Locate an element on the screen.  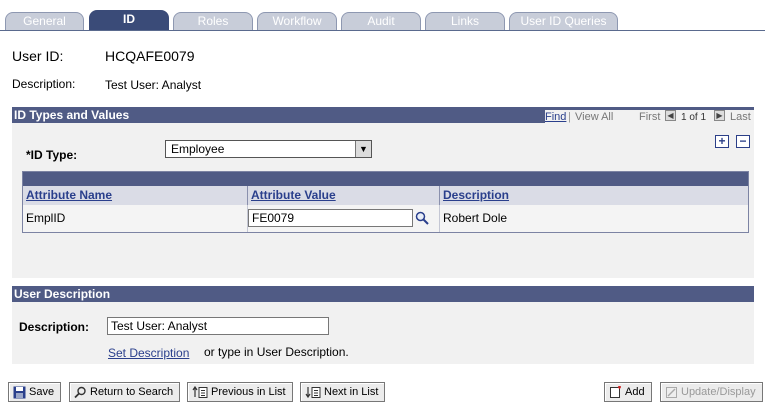
attribute-name-cell: EmplID is located at coordinates (135, 218).